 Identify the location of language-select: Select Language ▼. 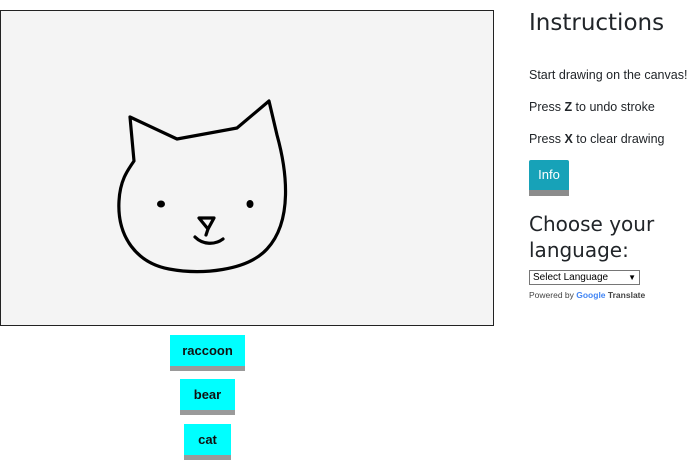
(584, 277).